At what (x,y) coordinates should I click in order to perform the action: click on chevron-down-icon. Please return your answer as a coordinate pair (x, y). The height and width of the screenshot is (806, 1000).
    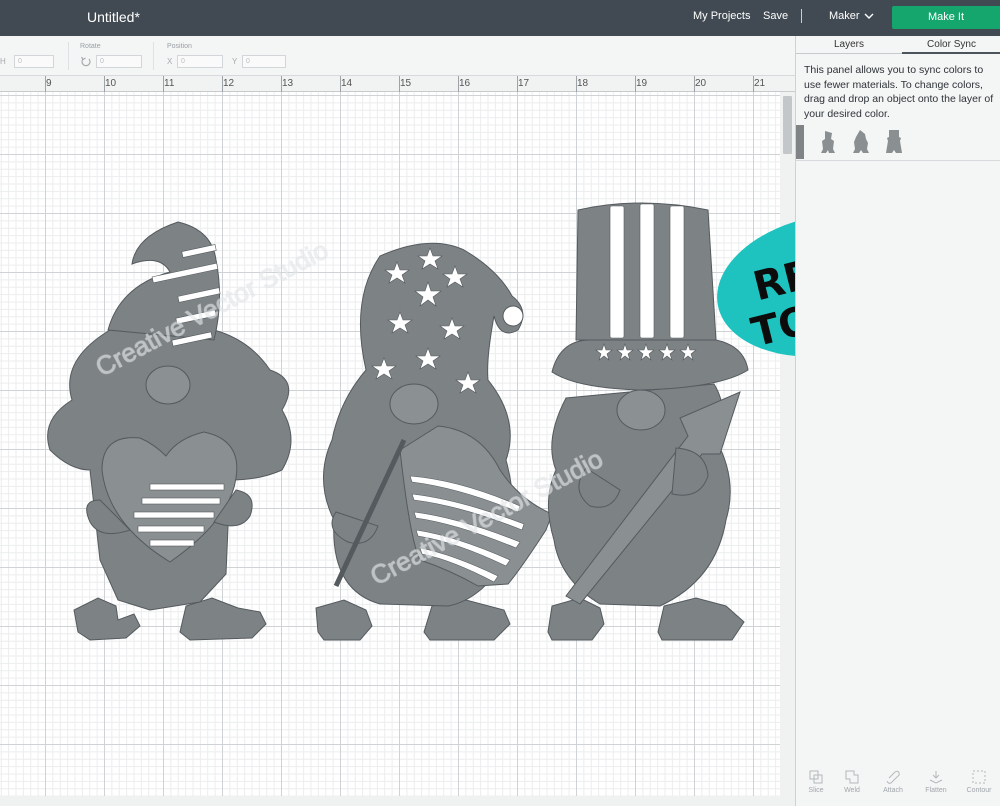
    Looking at the image, I should click on (869, 16).